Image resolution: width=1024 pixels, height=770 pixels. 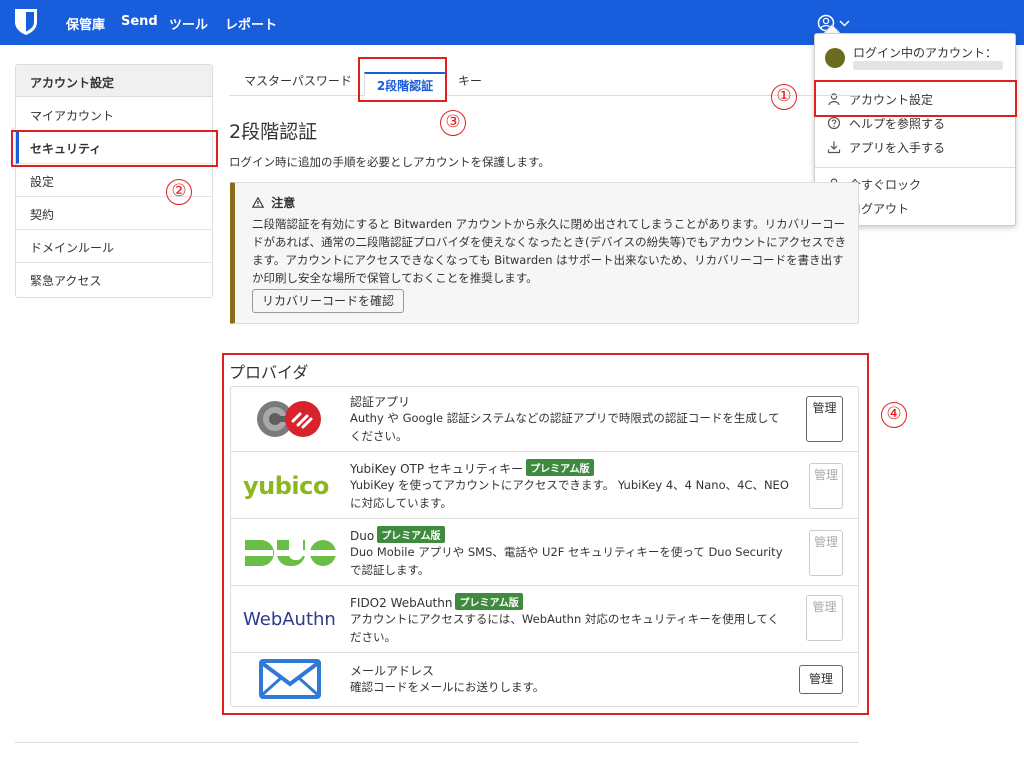 What do you see at coordinates (897, 123) in the screenshot?
I see `menu-item-label: ヘルプを参照する` at bounding box center [897, 123].